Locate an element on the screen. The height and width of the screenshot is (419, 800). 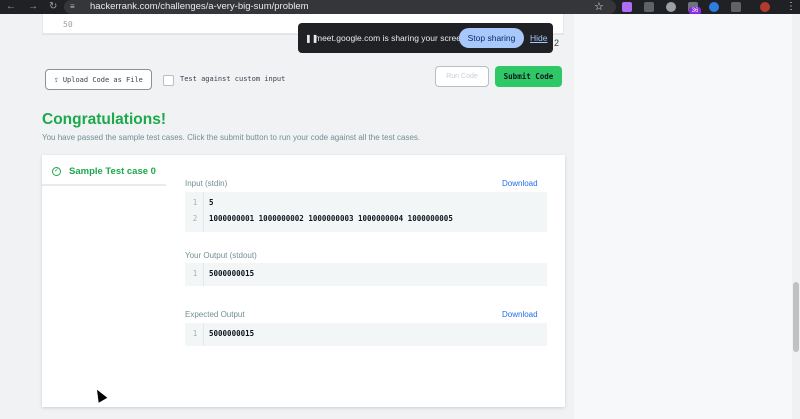
custom-input-label: Test against custom input is located at coordinates (232, 79).